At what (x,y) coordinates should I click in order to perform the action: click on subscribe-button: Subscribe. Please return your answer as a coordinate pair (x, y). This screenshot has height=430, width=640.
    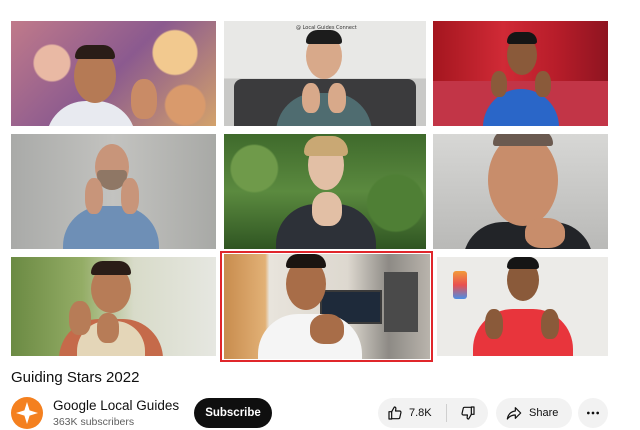
    Looking at the image, I should click on (233, 413).